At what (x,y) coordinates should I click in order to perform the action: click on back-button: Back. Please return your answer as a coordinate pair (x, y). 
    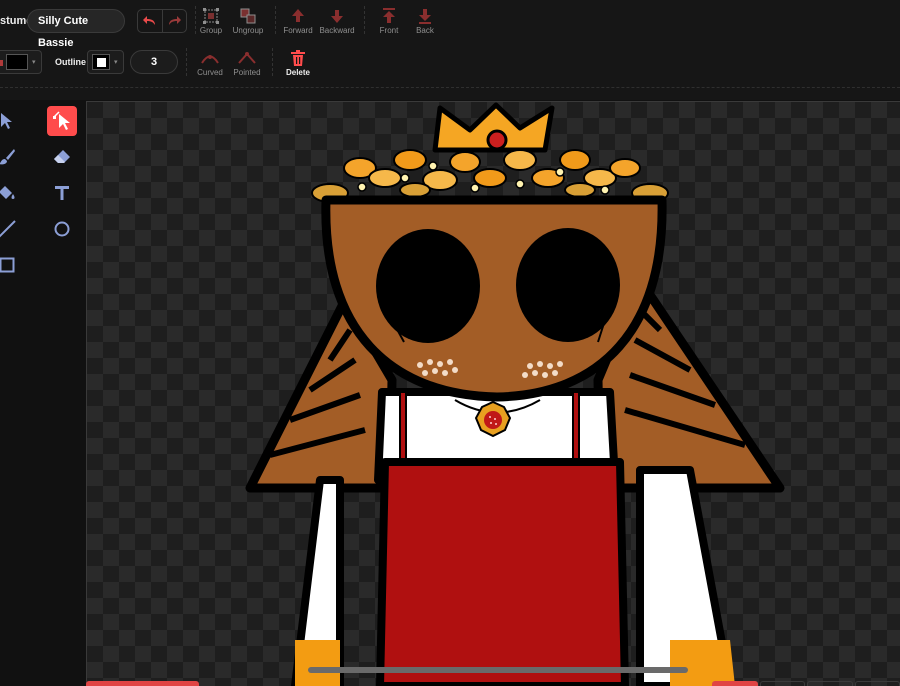
    Looking at the image, I should click on (425, 21).